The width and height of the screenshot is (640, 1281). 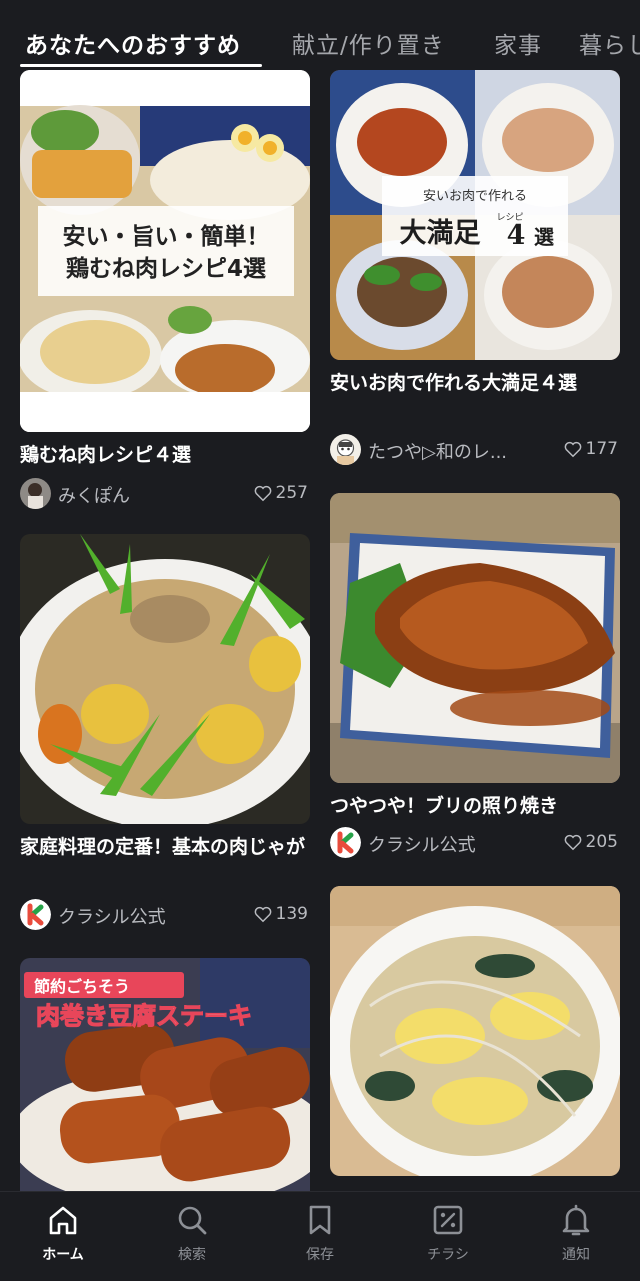 I want to click on recipe-card, so click(x=475, y=1038).